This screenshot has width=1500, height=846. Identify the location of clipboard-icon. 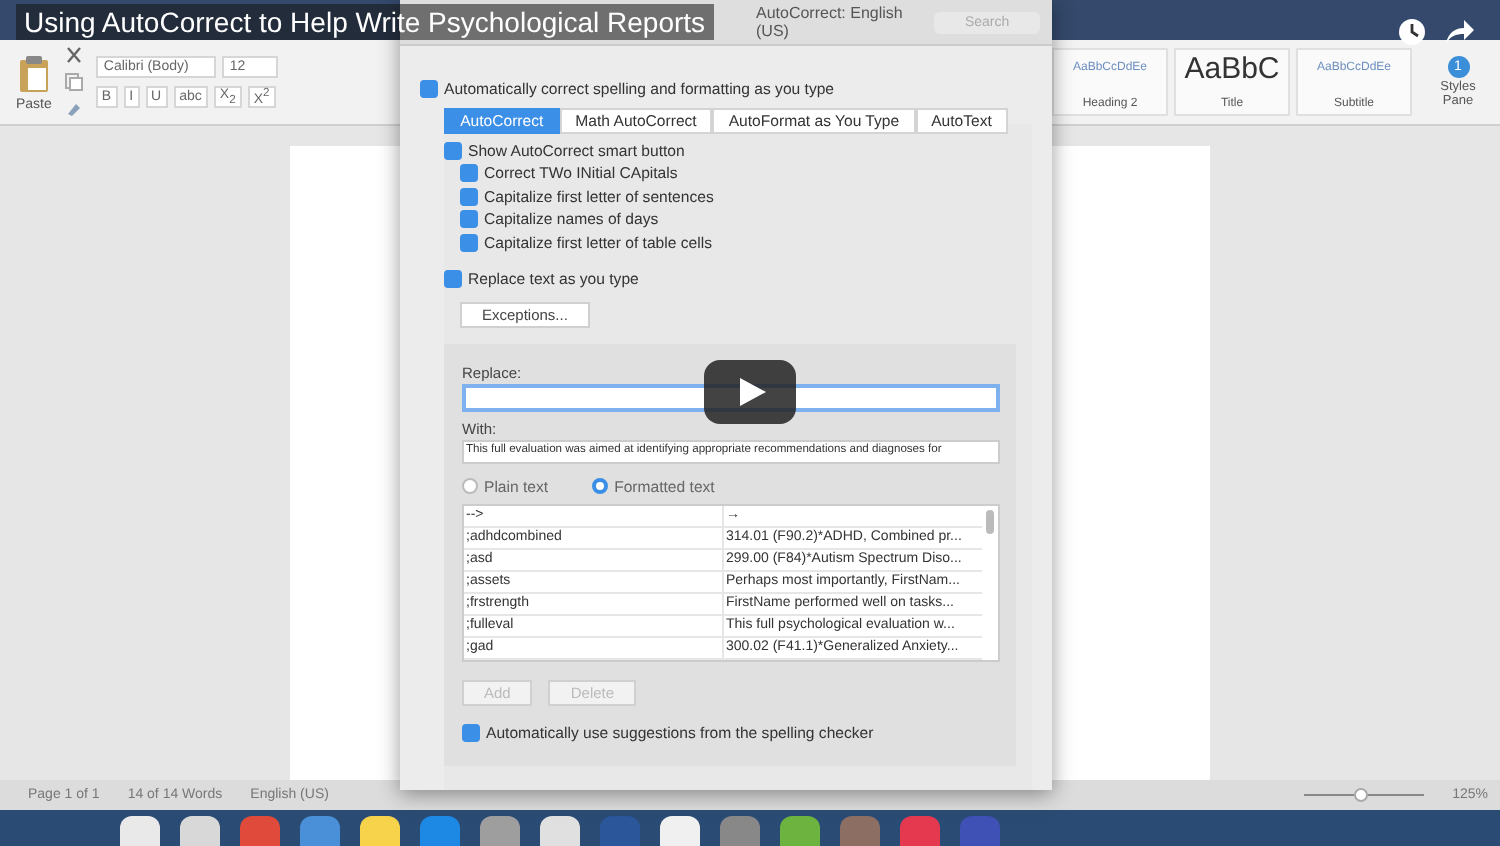
(33, 73).